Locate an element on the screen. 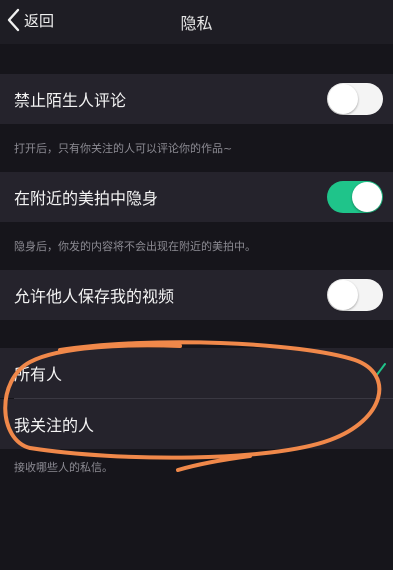 This screenshot has height=570, width=393. setting-note: 隐身后，你发的内容将不会出现在附近的美拍中。 is located at coordinates (135, 246).